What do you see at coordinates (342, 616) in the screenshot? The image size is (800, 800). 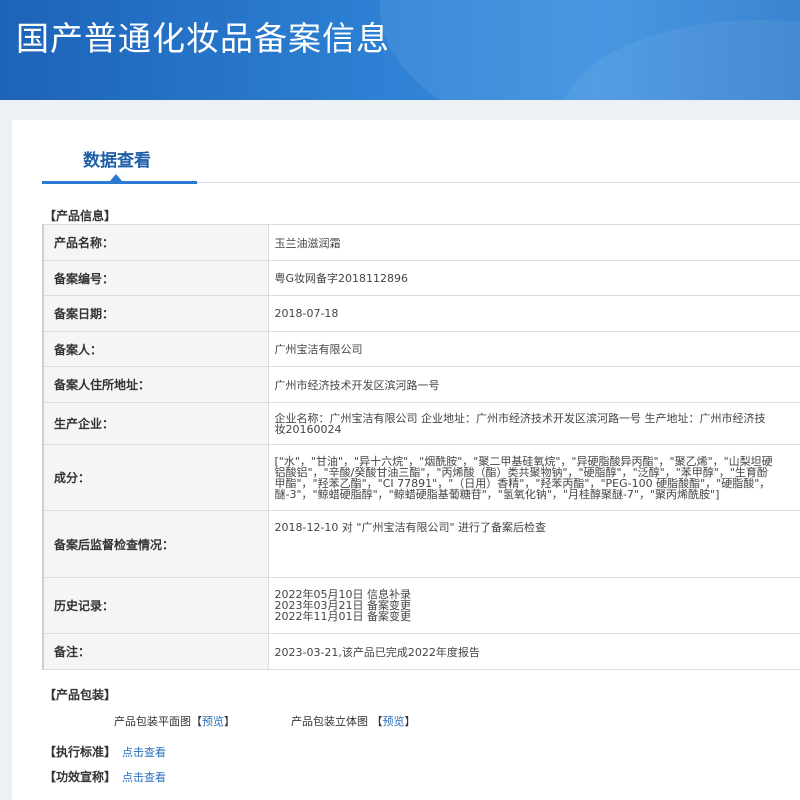 I see `history-item: 2022年11月01日 备案变更` at bounding box center [342, 616].